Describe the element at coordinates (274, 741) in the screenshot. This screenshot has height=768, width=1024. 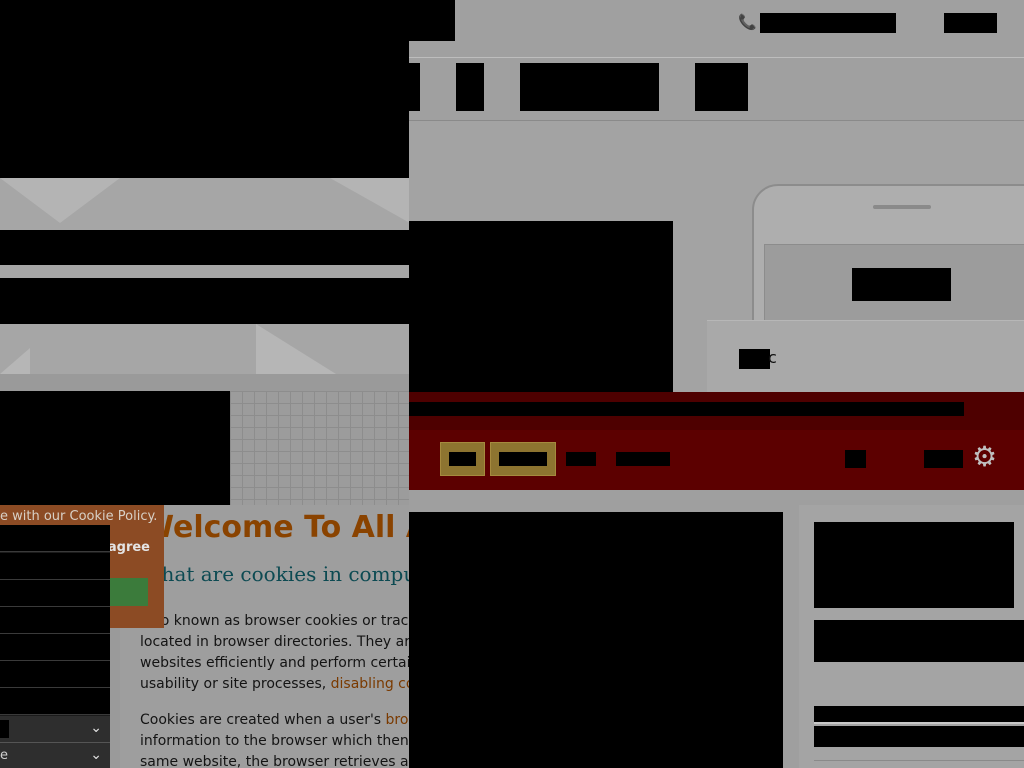
I see `paragraph-line: information to the browser which then` at that location.